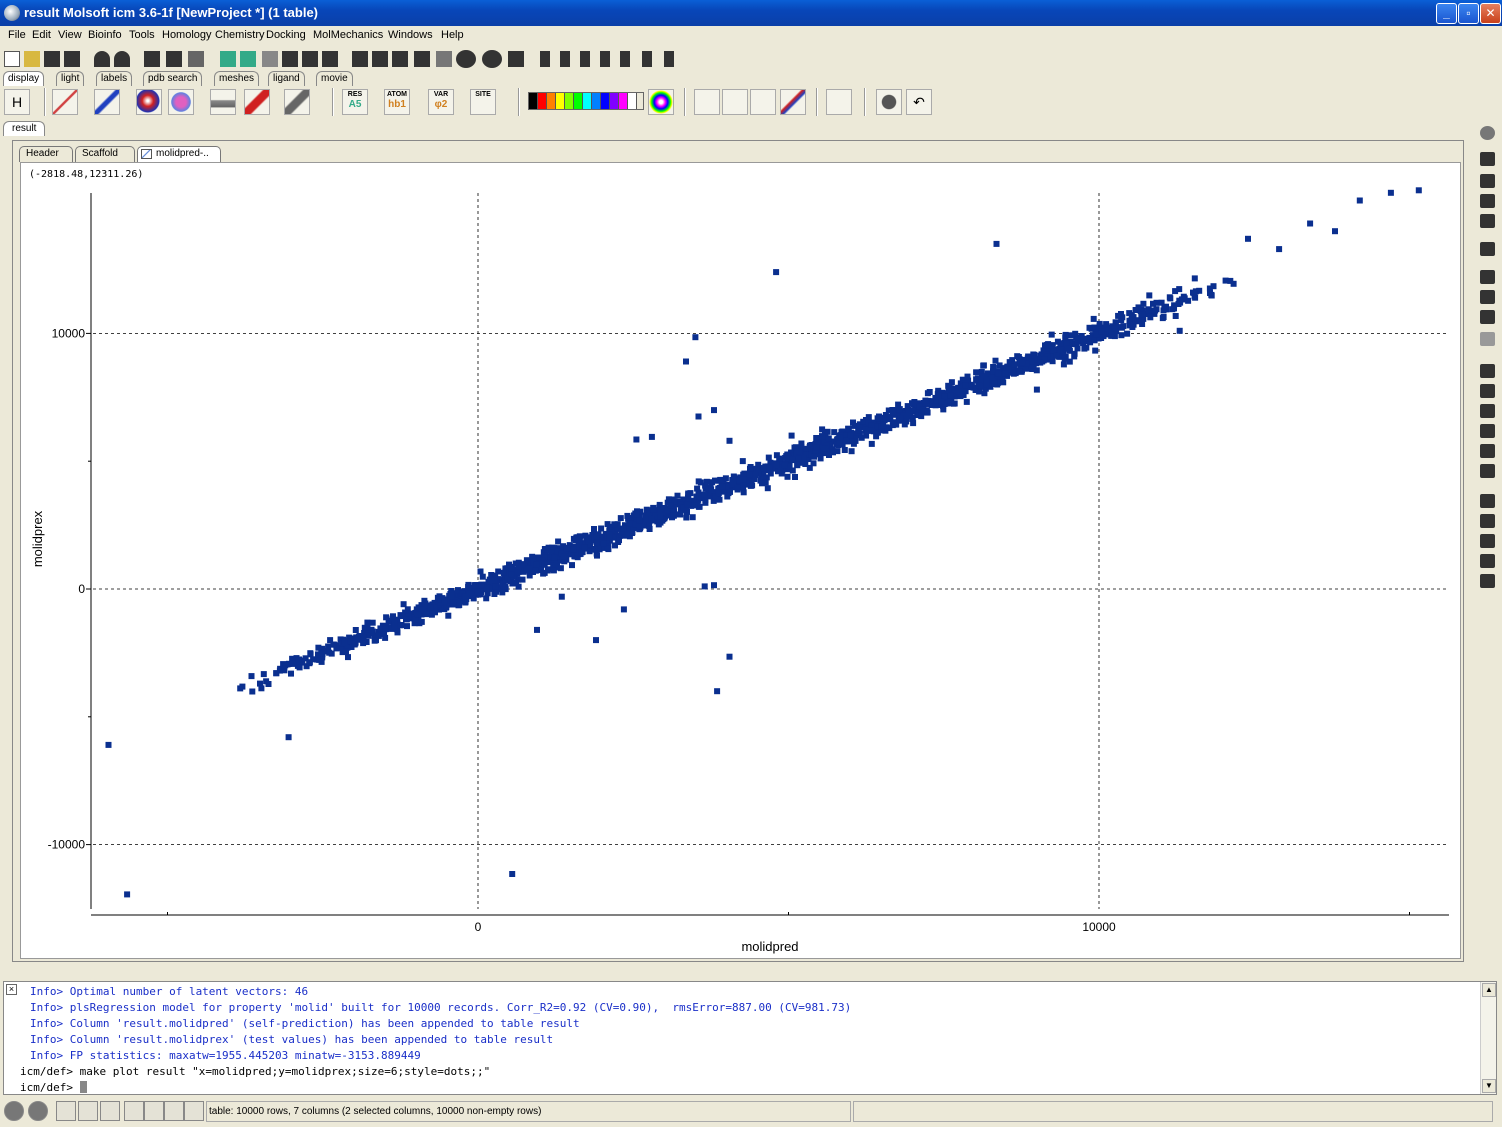 The height and width of the screenshot is (1127, 1502). Describe the element at coordinates (114, 78) in the screenshot. I see `tab-labels: labels` at that location.